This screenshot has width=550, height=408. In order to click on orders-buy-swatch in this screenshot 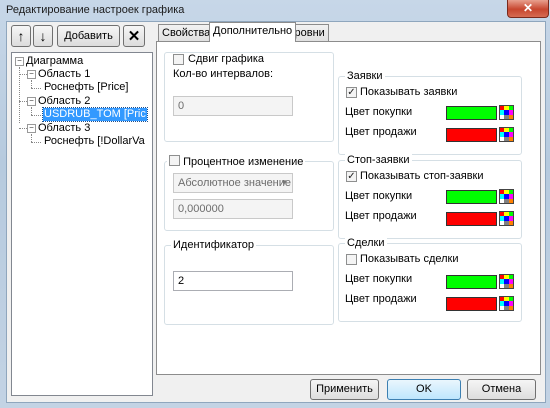, I will do `click(471, 113)`.